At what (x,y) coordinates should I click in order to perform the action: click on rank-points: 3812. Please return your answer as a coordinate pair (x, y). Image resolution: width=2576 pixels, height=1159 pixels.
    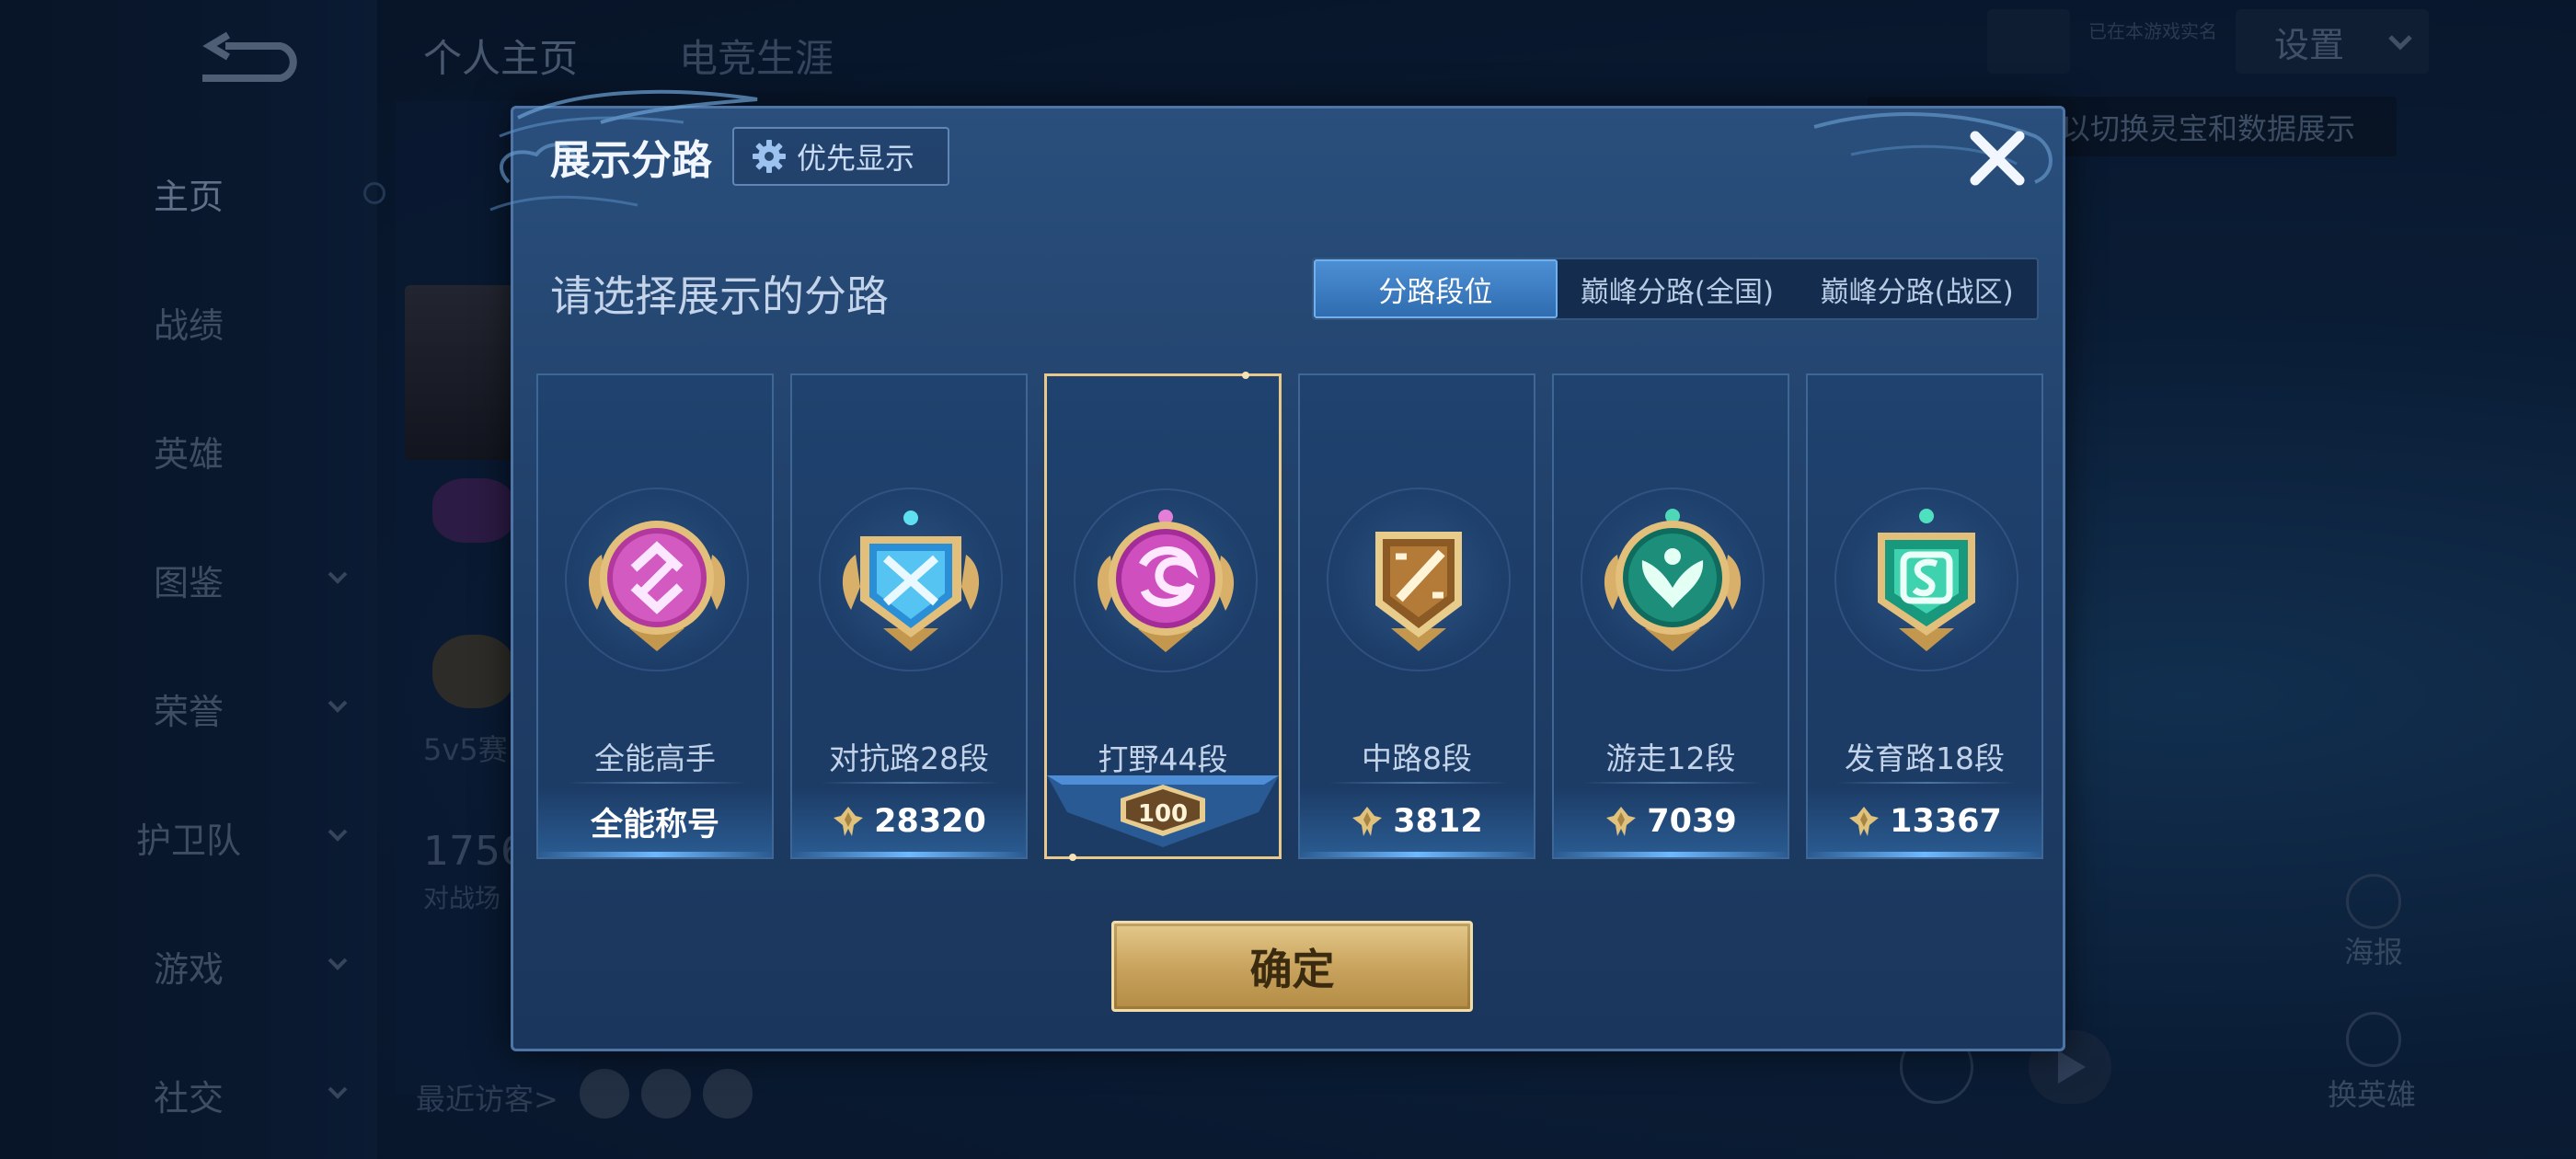
    Looking at the image, I should click on (1438, 821).